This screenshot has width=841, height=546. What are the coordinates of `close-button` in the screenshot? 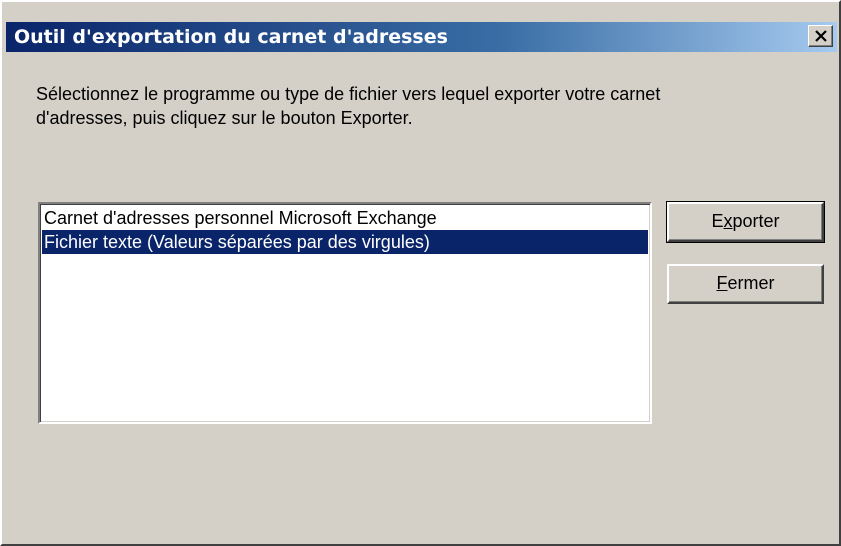 It's located at (820, 36).